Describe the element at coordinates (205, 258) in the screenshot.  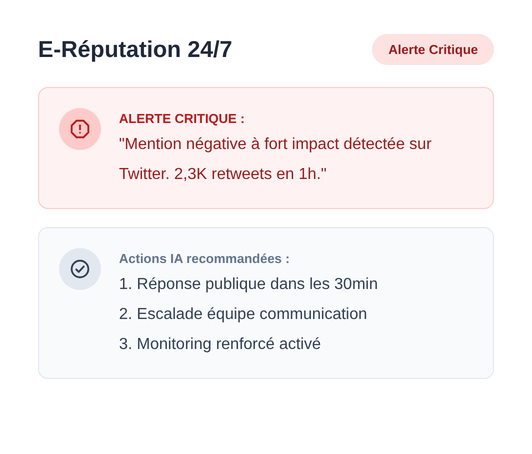
I see `card-heading: Actions IA recommandées :` at that location.